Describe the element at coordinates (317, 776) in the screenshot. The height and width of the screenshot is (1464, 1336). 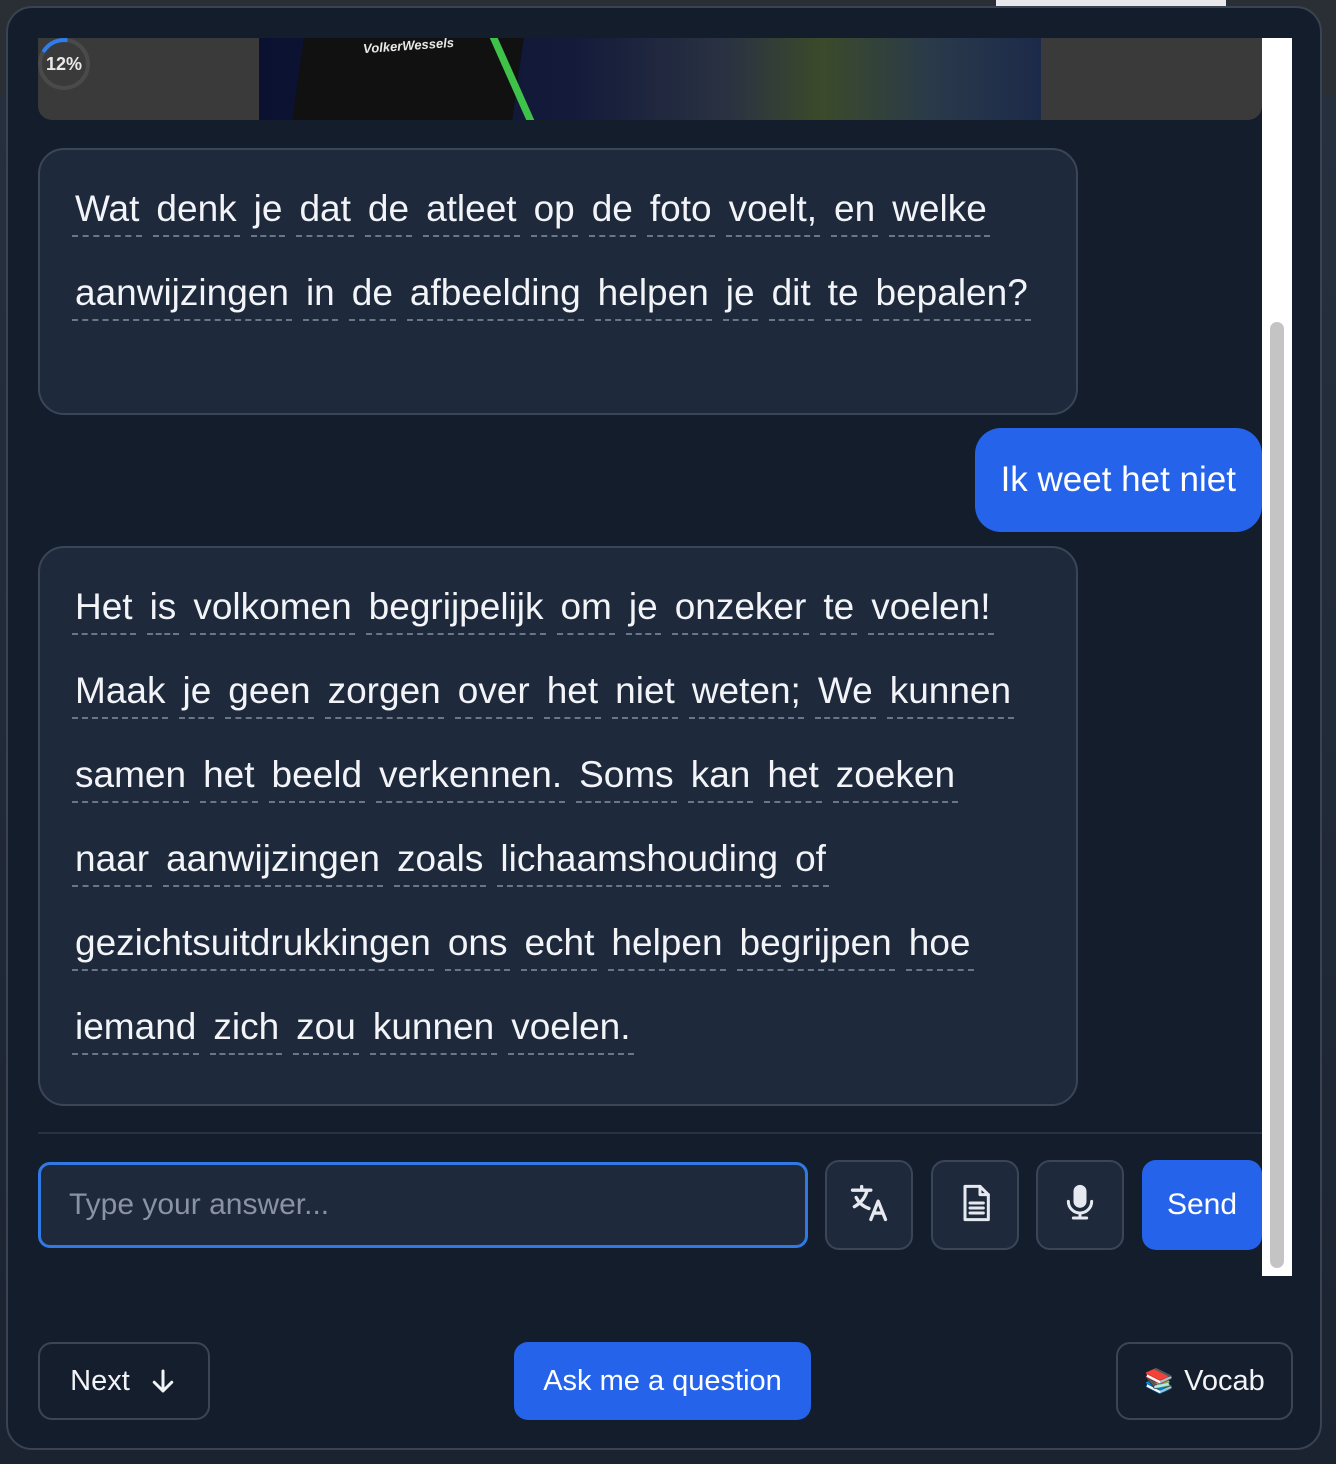
I see `vocab-word: beeld` at that location.